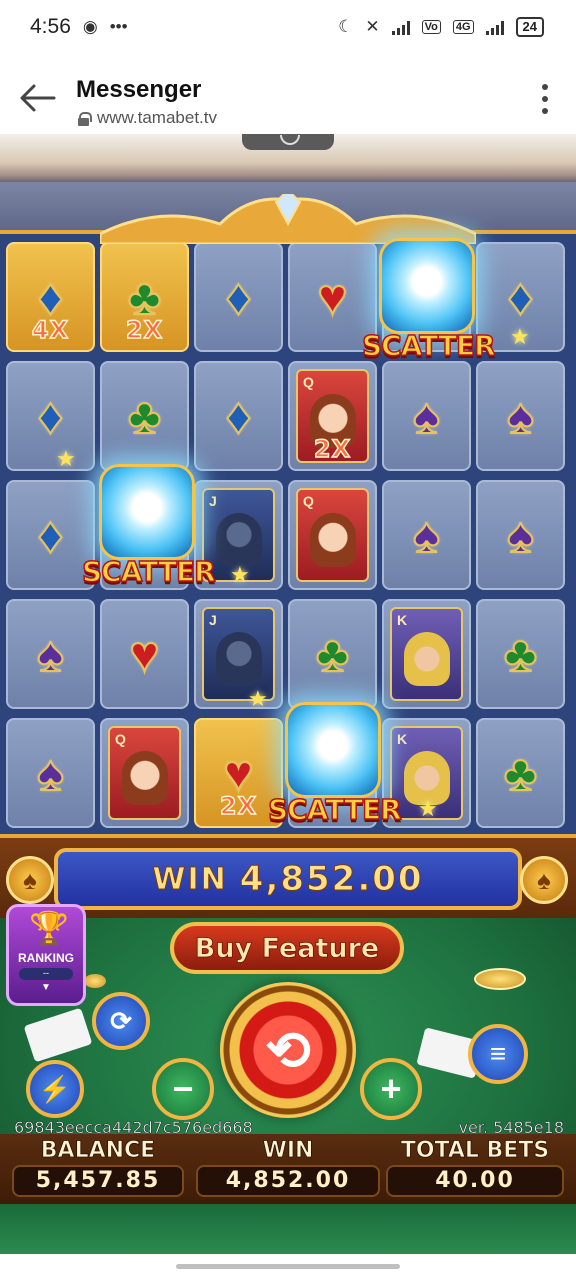 This screenshot has width=576, height=1280. I want to click on balance-value: 5,457.85, so click(98, 1181).